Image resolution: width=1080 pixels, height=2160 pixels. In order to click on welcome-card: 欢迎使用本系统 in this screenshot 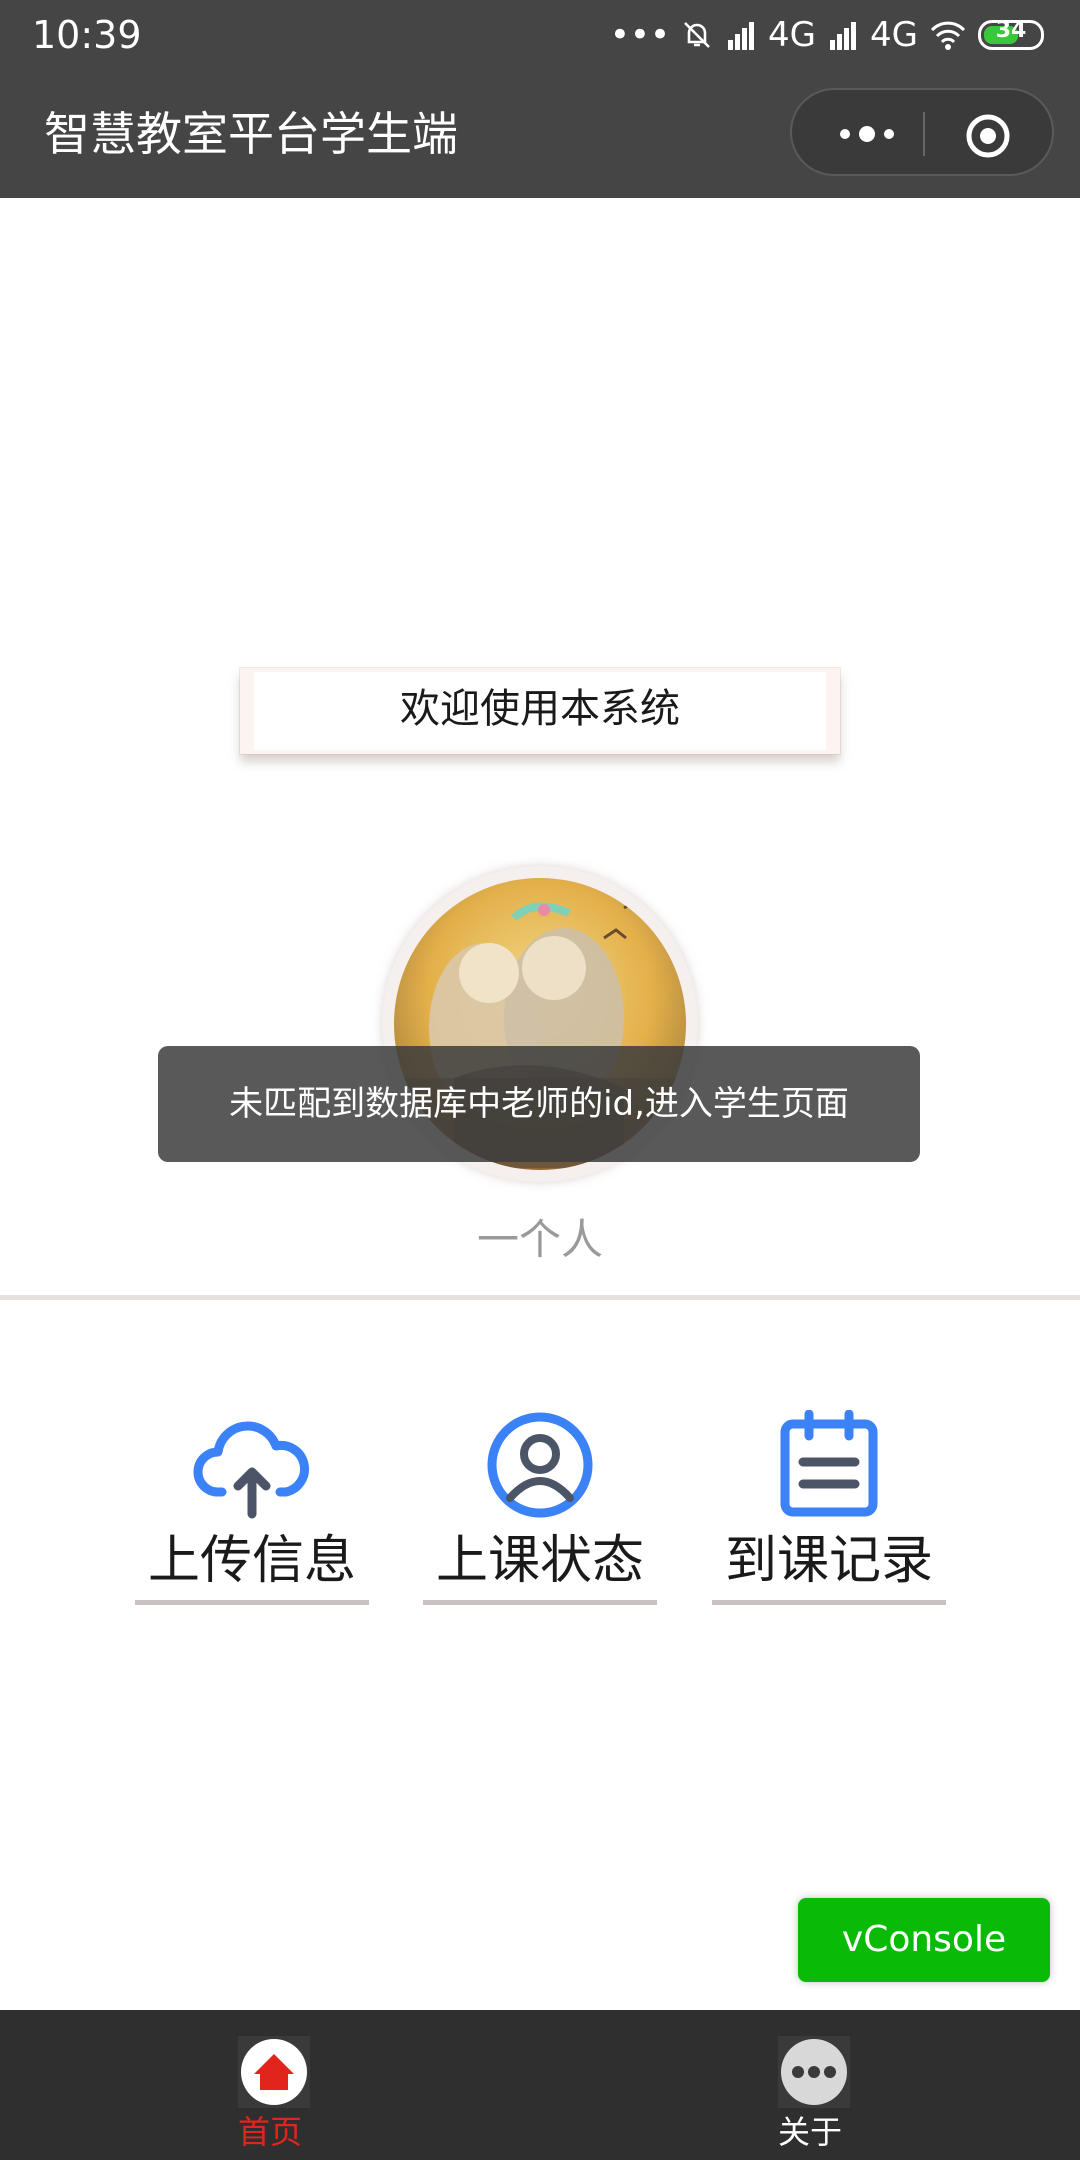, I will do `click(540, 711)`.